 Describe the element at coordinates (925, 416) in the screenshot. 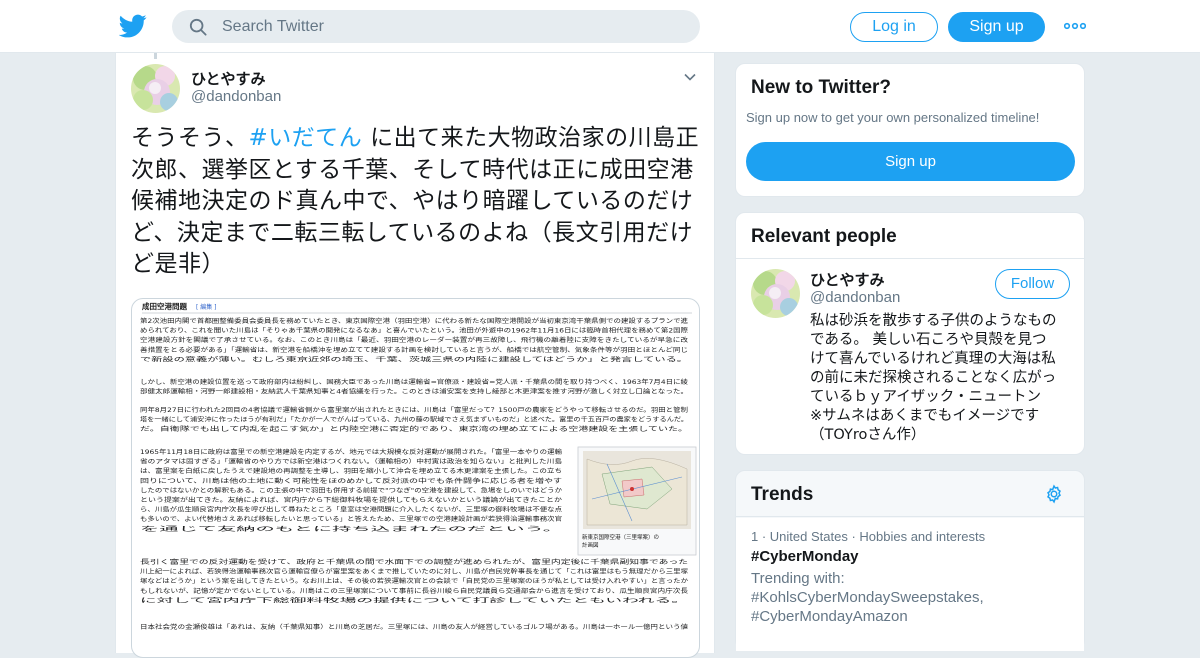

I see `bio-line: ※サムネはあくまでもイメージです` at that location.